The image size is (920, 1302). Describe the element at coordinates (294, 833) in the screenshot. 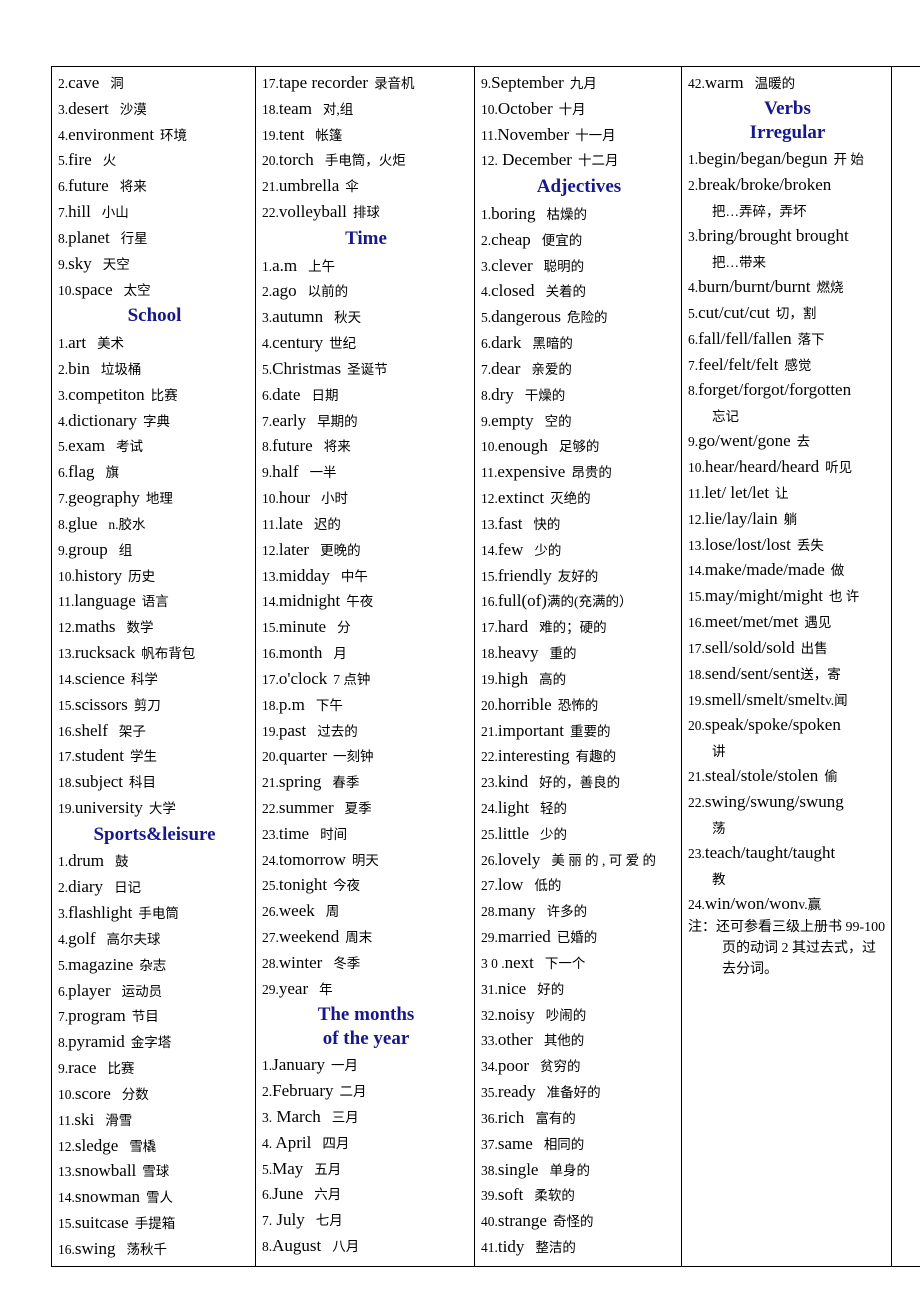

I see `entry-english: time` at that location.